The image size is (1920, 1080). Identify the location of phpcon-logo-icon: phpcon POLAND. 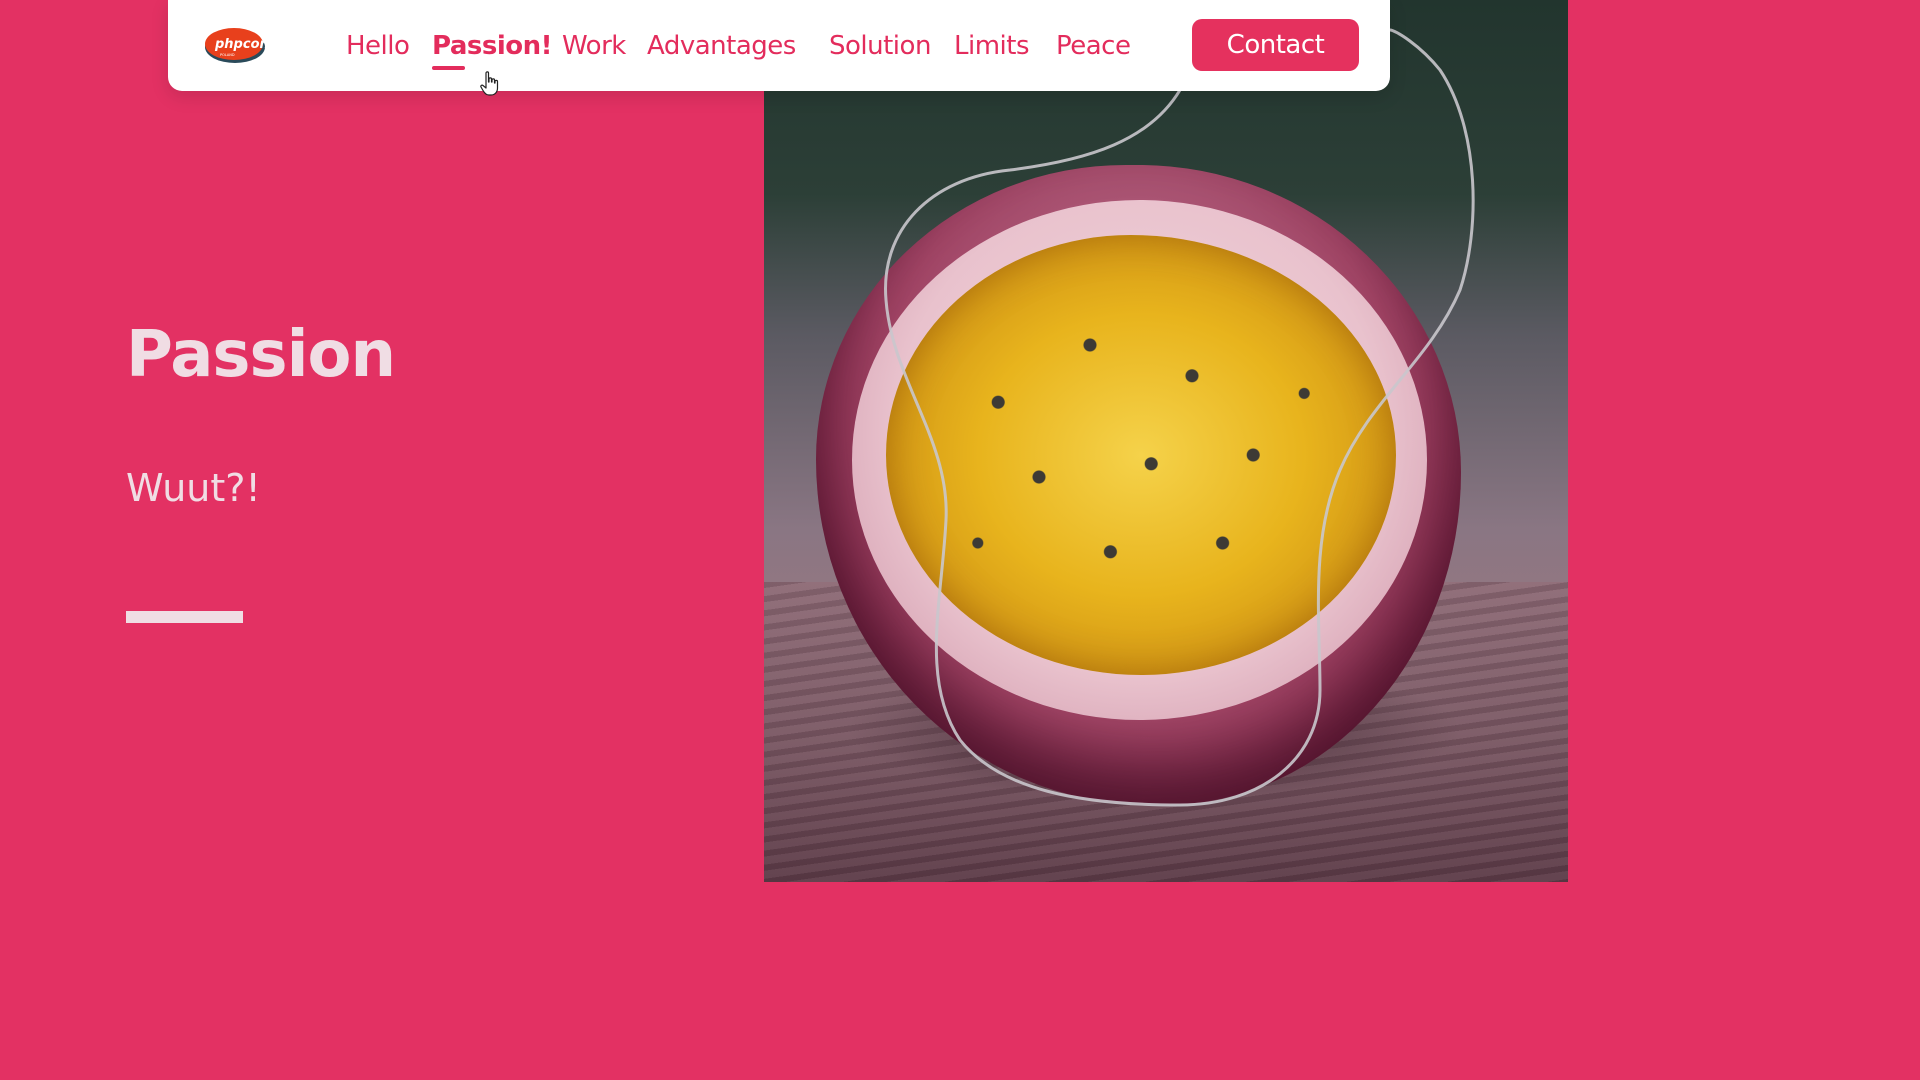
(237, 45).